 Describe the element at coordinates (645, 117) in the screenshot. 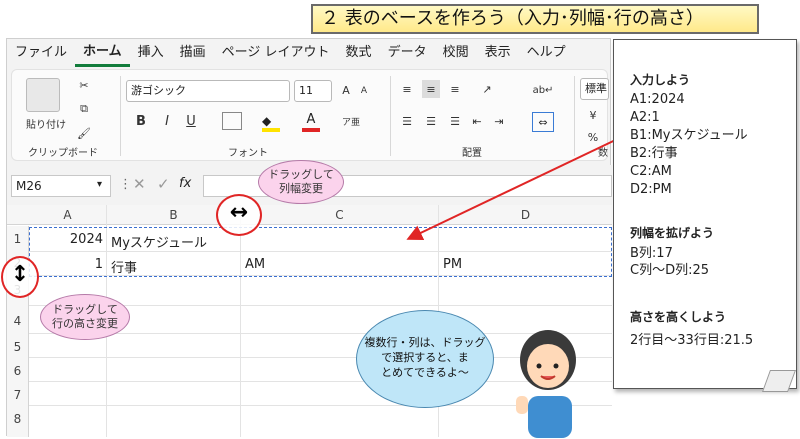

I see `note-line: A2:1` at that location.